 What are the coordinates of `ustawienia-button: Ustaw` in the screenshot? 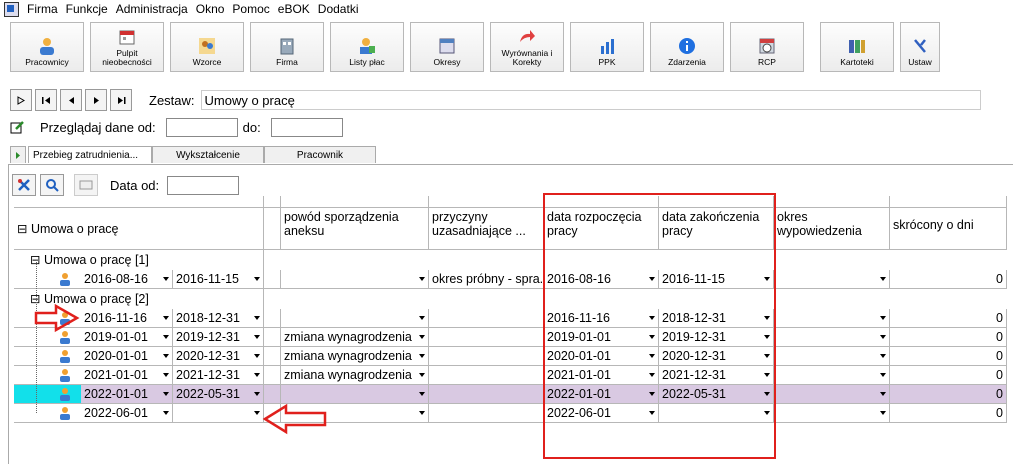 It's located at (920, 47).